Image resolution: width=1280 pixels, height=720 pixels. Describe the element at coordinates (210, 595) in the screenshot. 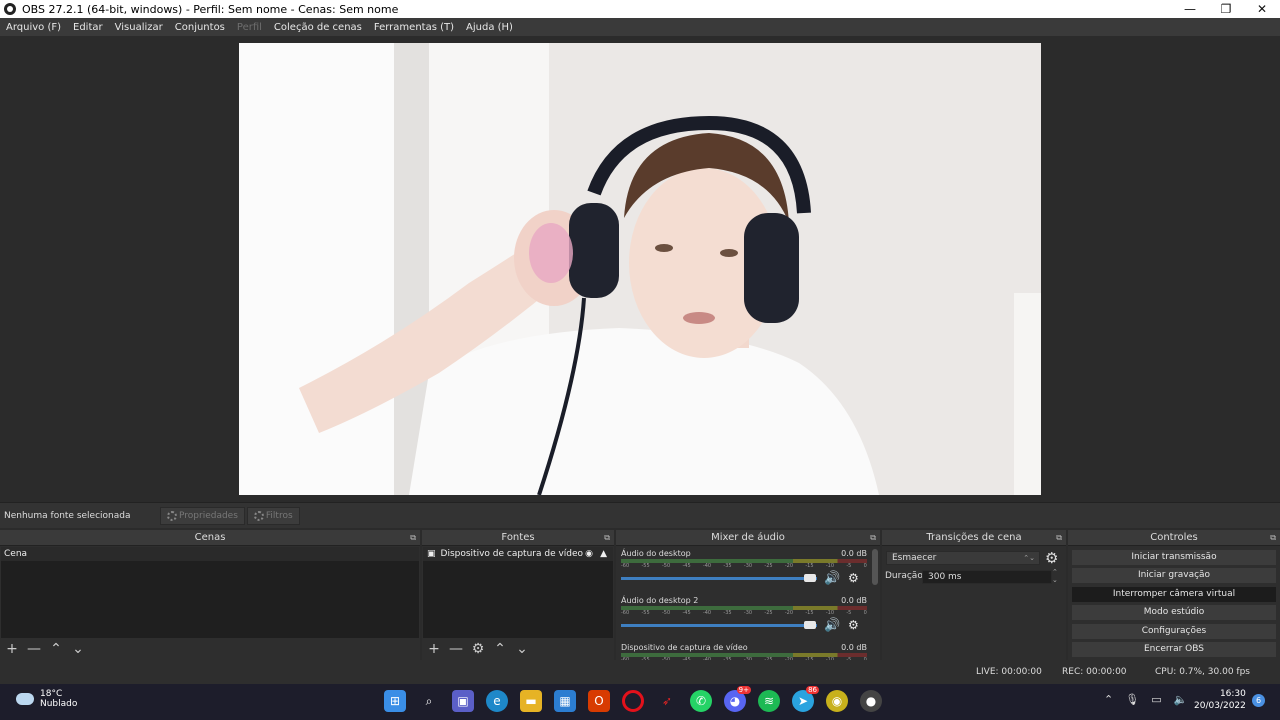

I see `scenes-dock: Cenas ⧉ Cena + — ⌃ ⌄` at that location.